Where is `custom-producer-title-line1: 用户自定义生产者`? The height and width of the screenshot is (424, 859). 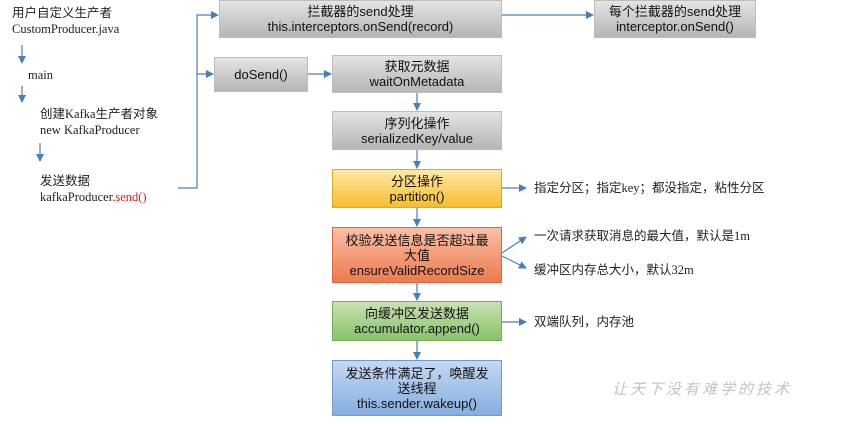 custom-producer-title-line1: 用户自定义生产者 is located at coordinates (62, 13).